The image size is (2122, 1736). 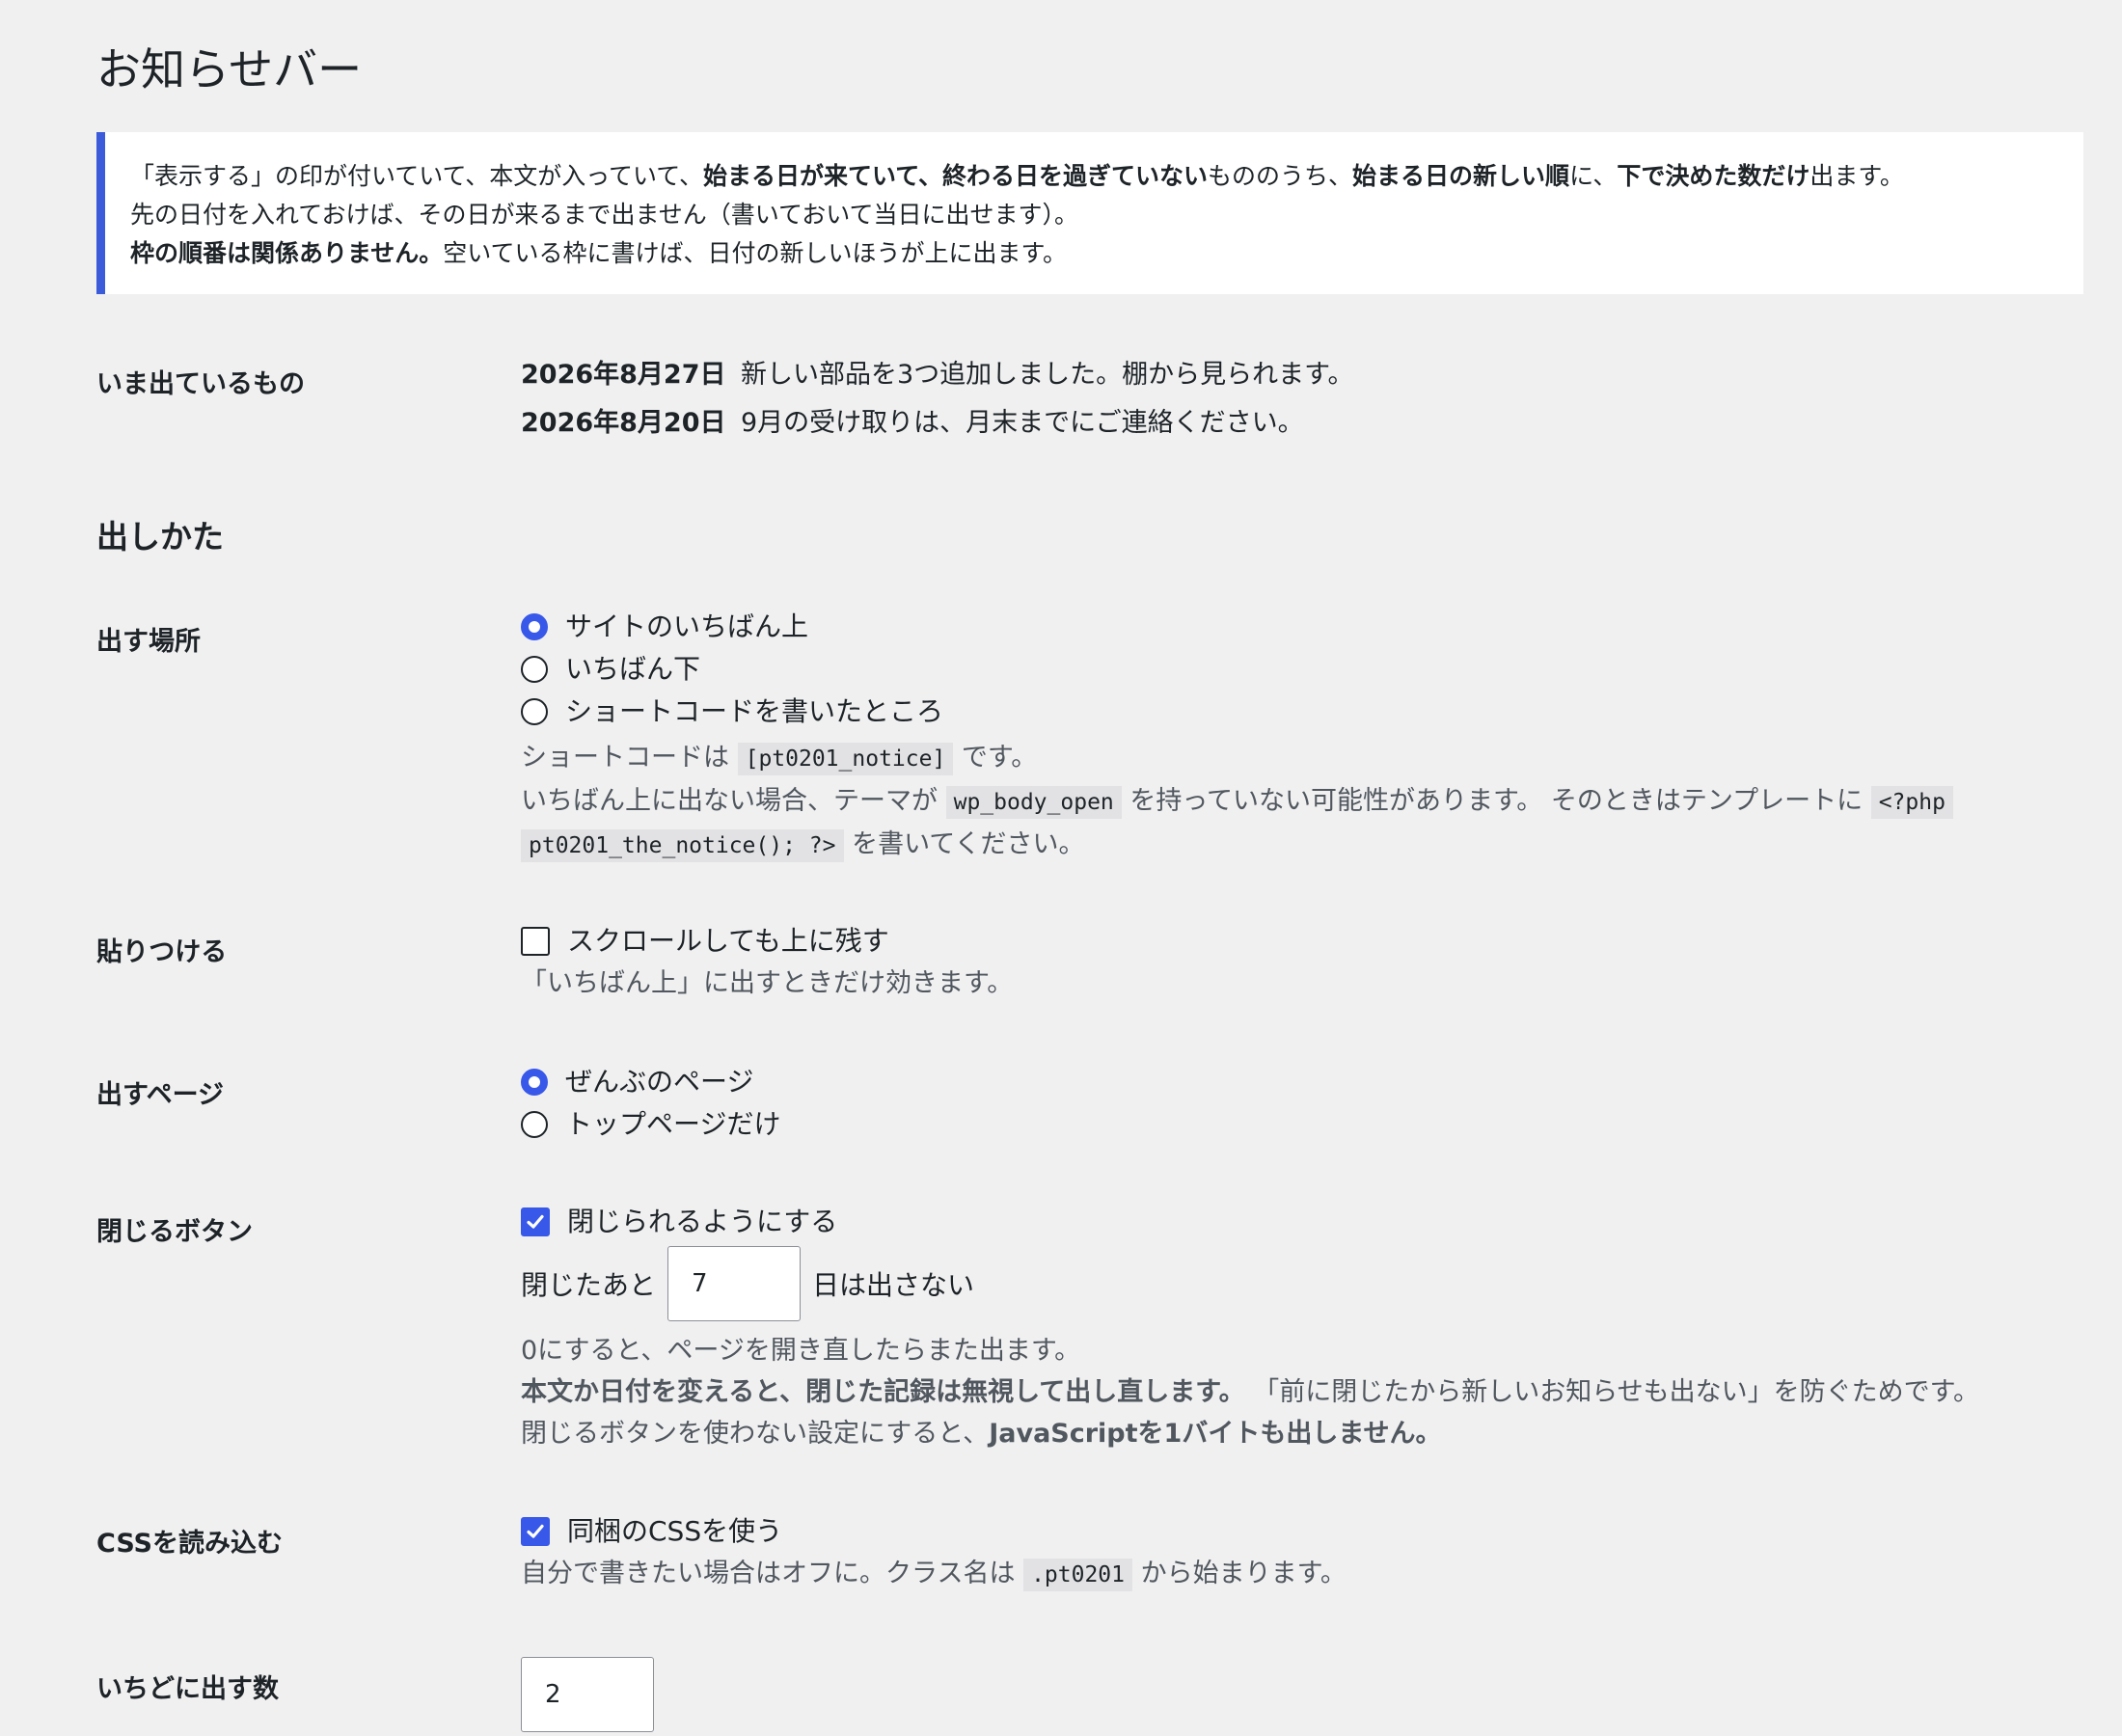 I want to click on placement-option-top: サイトのいちばん上, so click(x=1237, y=627).